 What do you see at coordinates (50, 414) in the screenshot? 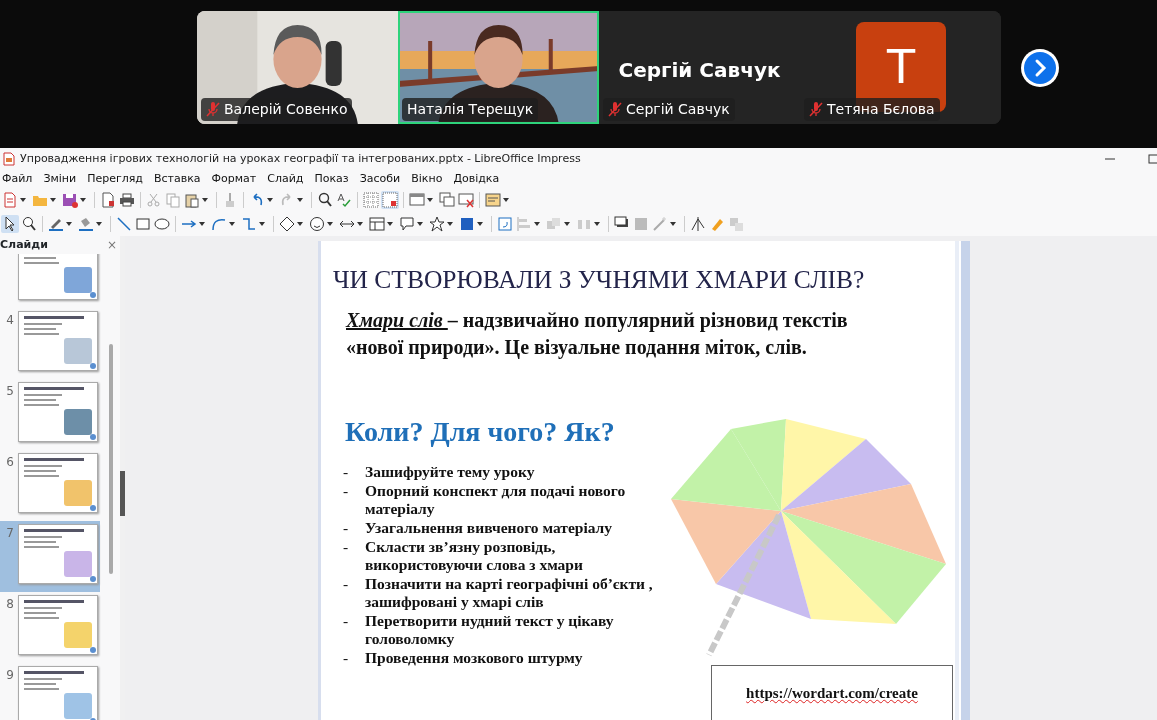
I see `slide-list-item: 5` at bounding box center [50, 414].